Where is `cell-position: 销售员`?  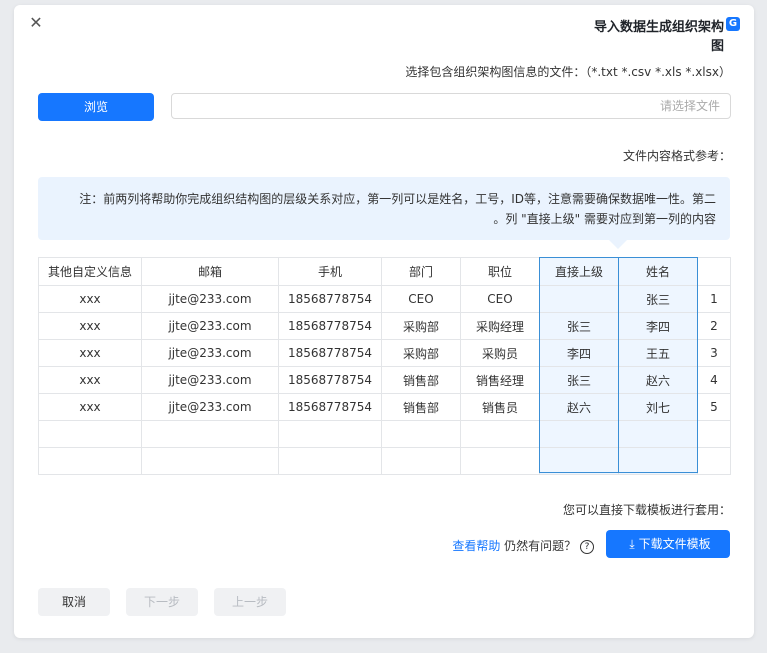 cell-position: 销售员 is located at coordinates (500, 407).